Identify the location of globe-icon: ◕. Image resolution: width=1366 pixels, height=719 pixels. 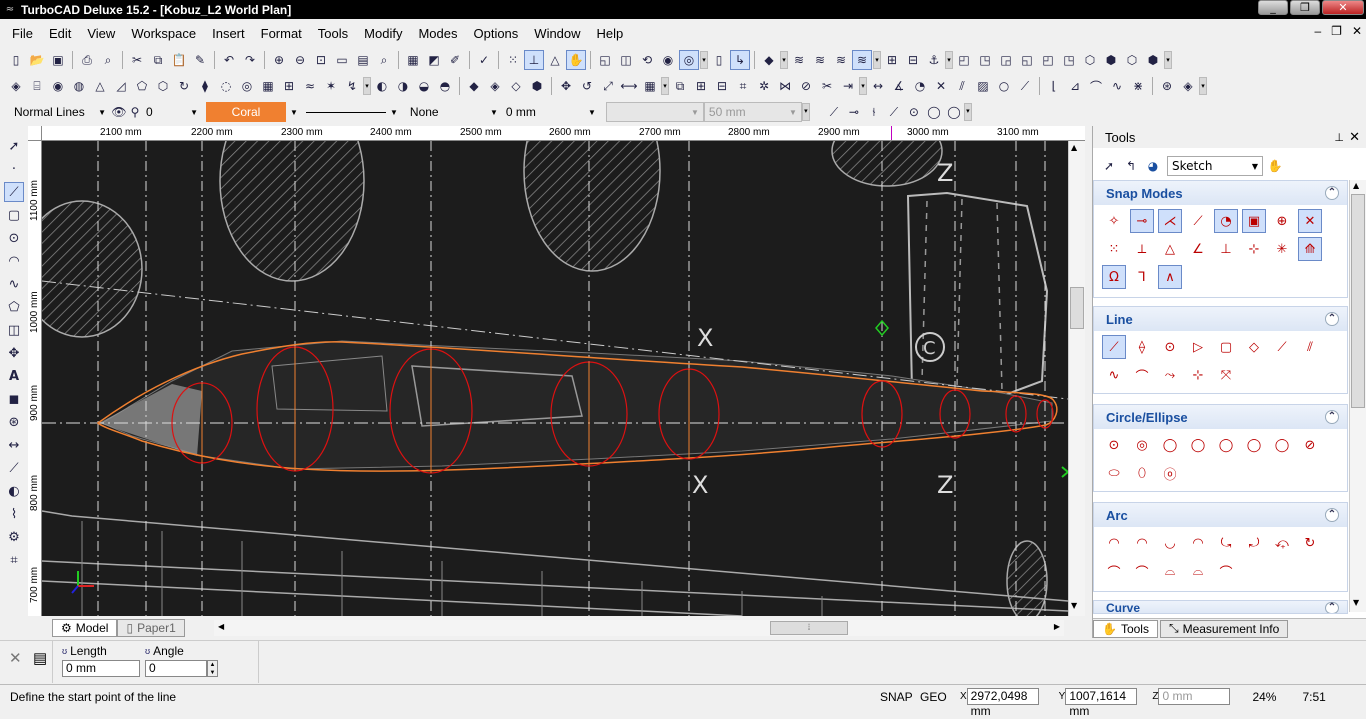
(1153, 166).